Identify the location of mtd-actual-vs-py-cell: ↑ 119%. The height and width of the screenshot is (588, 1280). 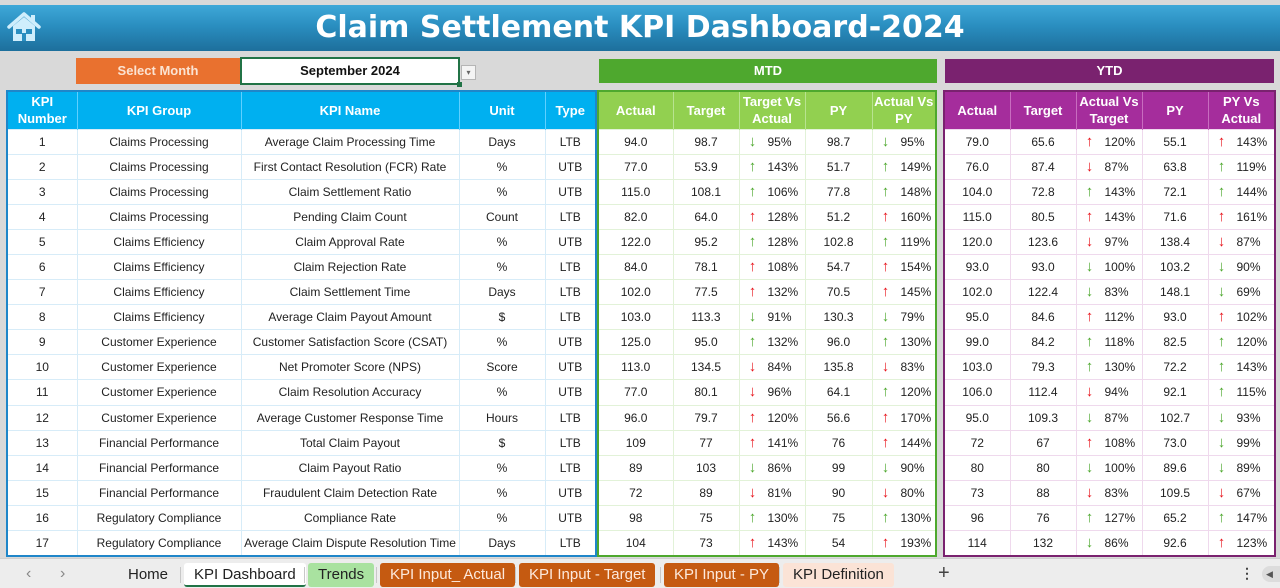
(904, 241).